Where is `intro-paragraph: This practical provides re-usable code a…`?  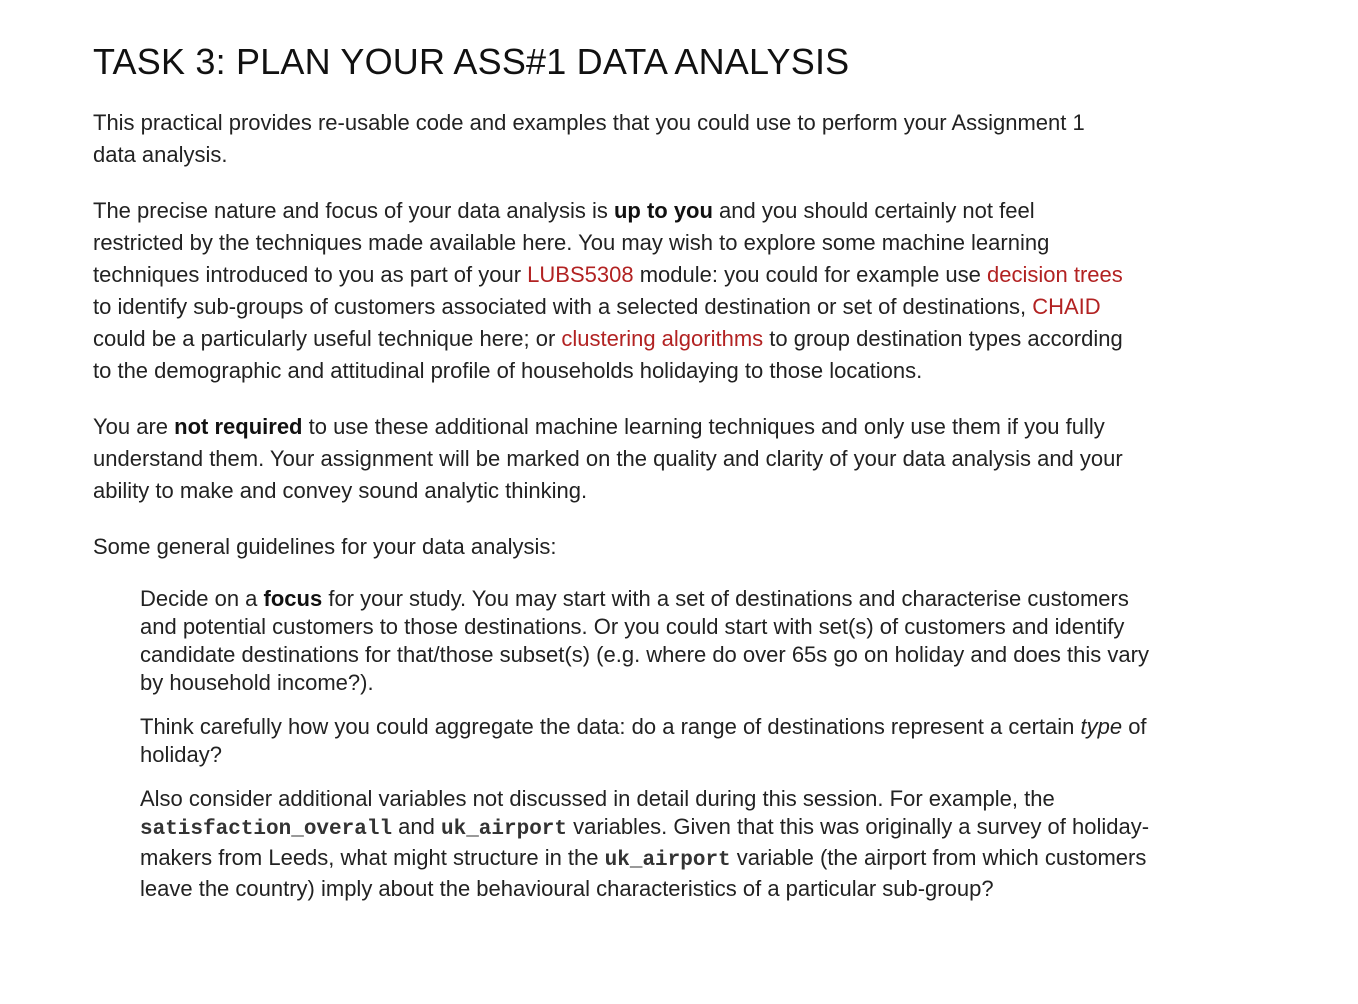 intro-paragraph: This practical provides re-usable code a… is located at coordinates (608, 139).